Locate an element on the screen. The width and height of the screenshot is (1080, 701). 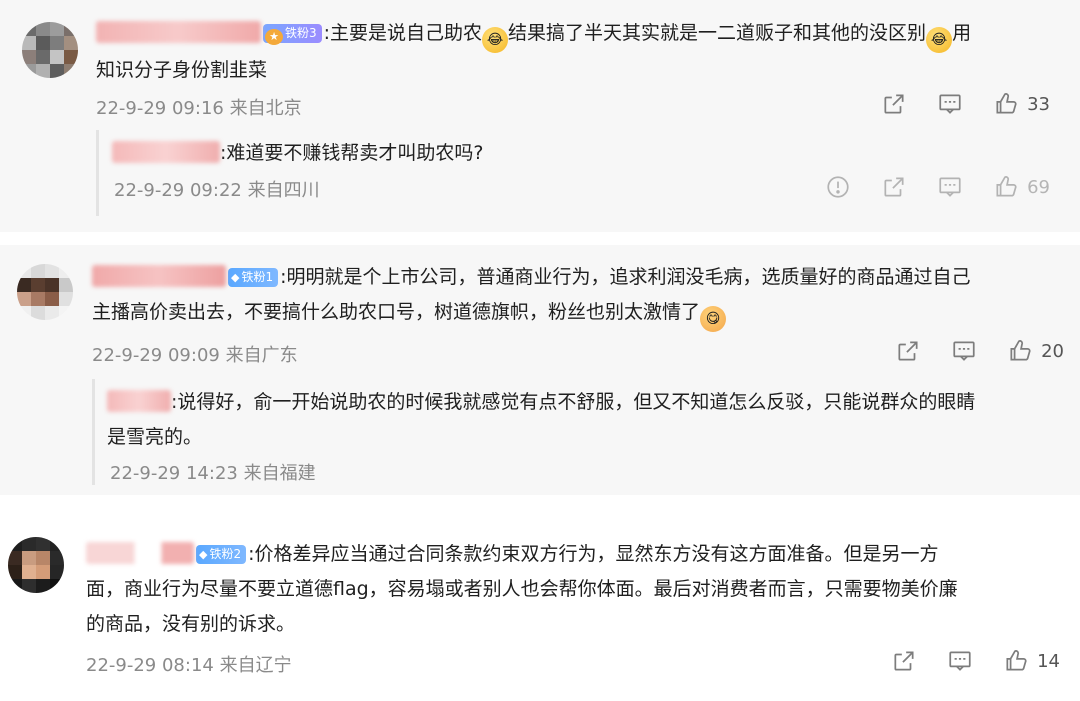
like-count: 69 is located at coordinates (1038, 187).